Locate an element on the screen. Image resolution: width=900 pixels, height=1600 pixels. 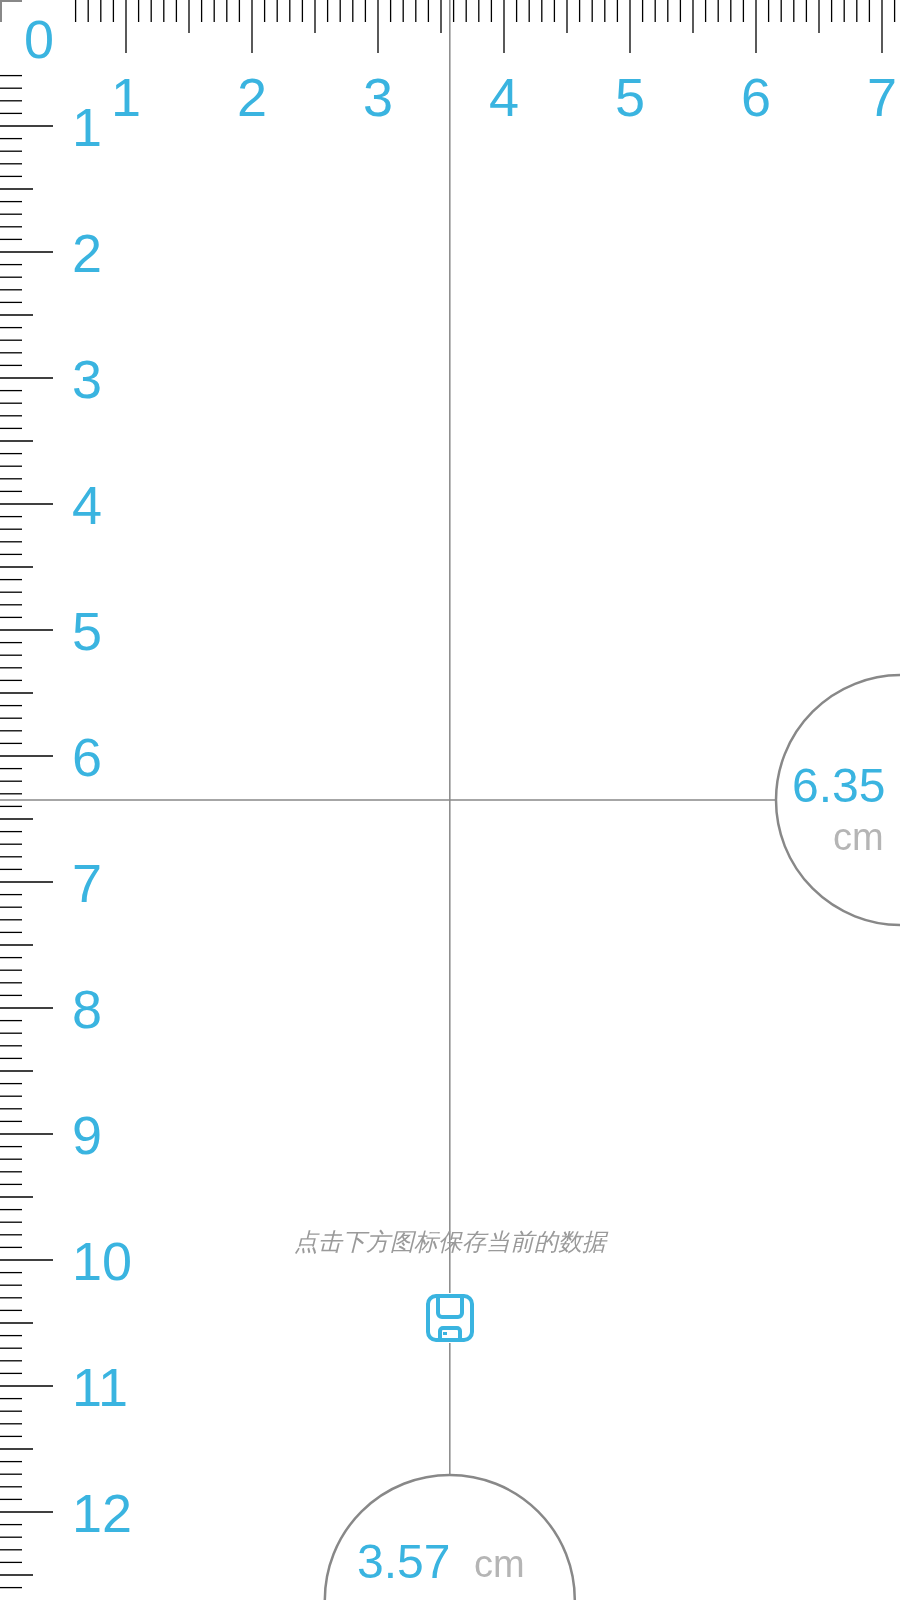
ruler-number: 11 is located at coordinates (100, 1387).